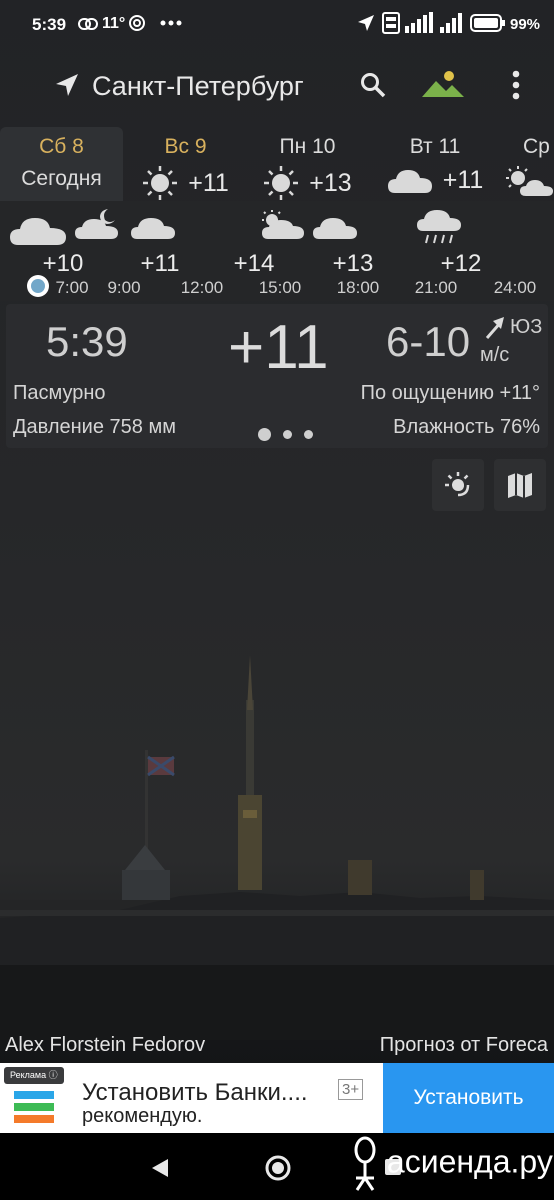 The image size is (554, 1200). Describe the element at coordinates (515, 287) in the screenshot. I see `hourly-time: 24:00` at that location.